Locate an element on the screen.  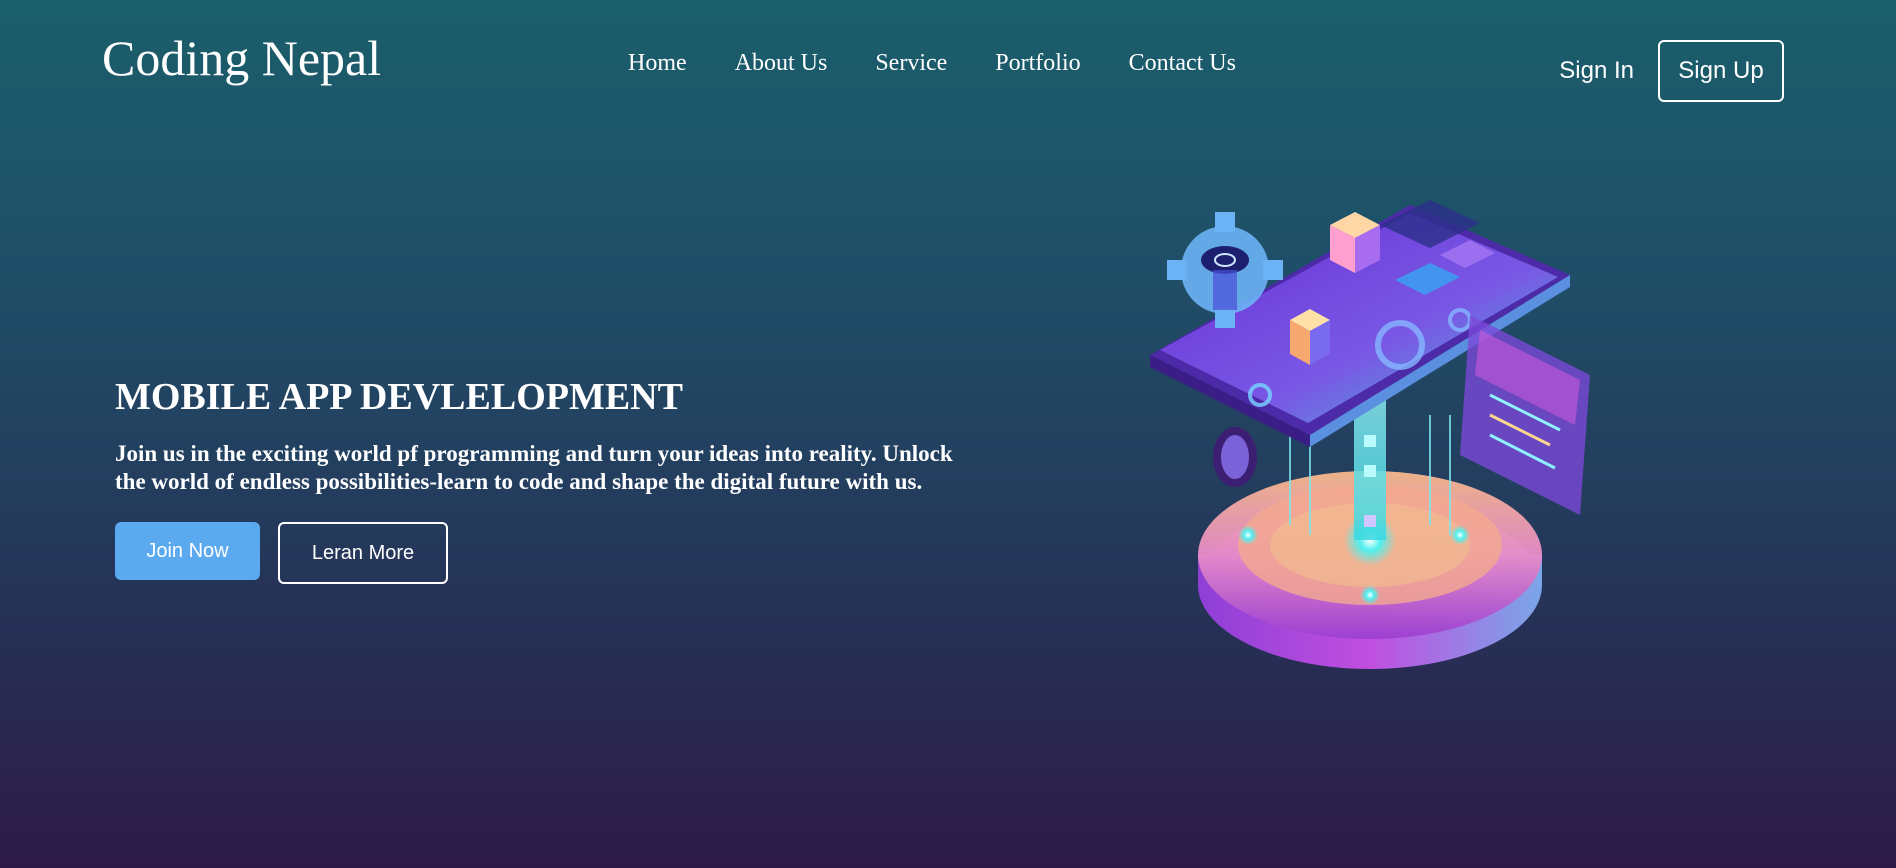
sign-up-button: Sign Up is located at coordinates (1721, 71).